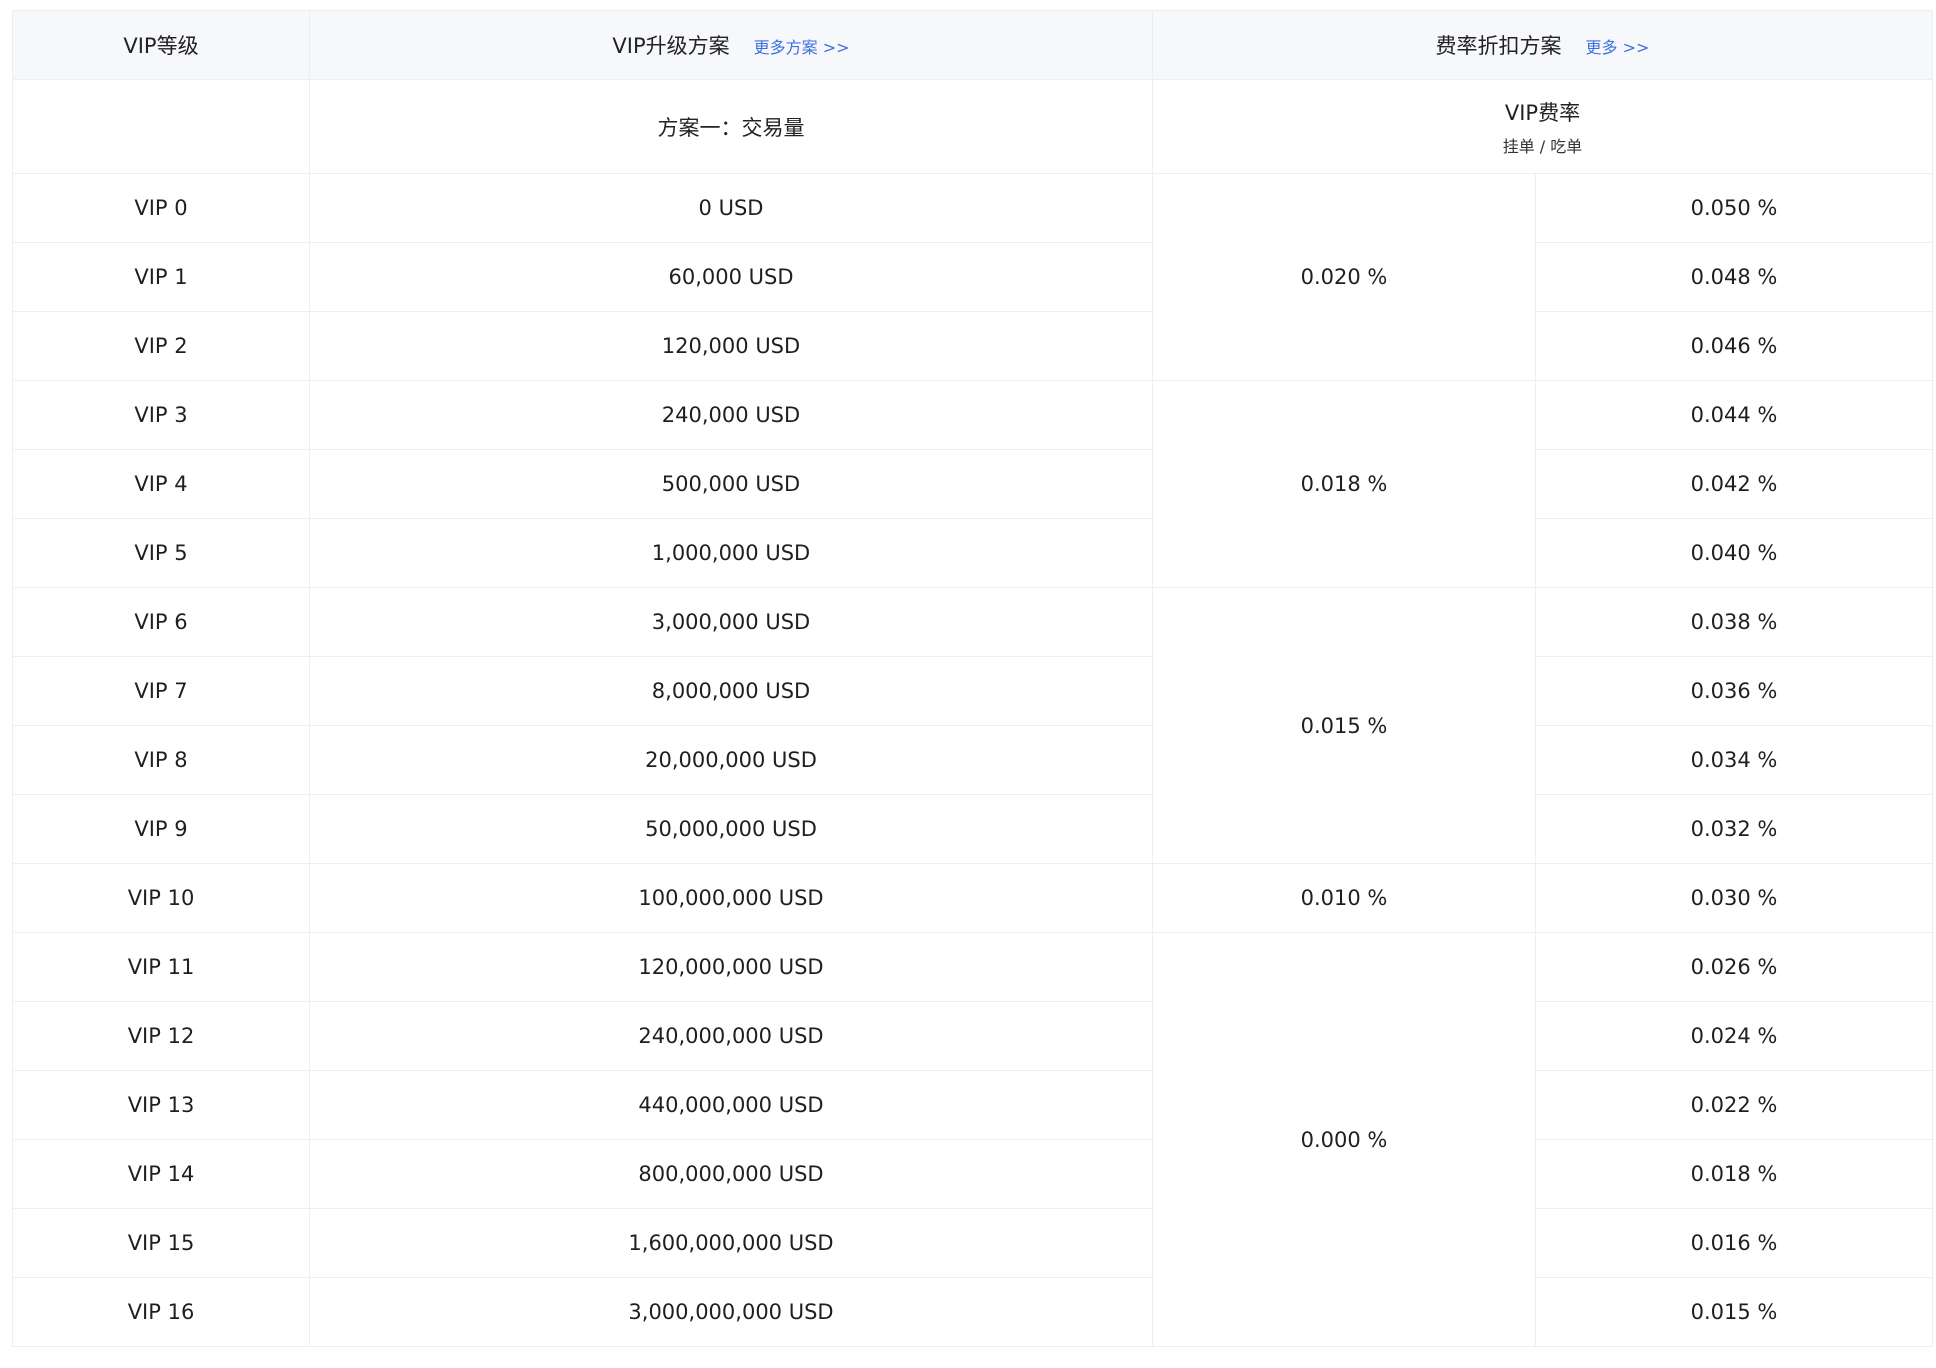  Describe the element at coordinates (1734, 691) in the screenshot. I see `taker-fee-cell: 0.036 %` at that location.